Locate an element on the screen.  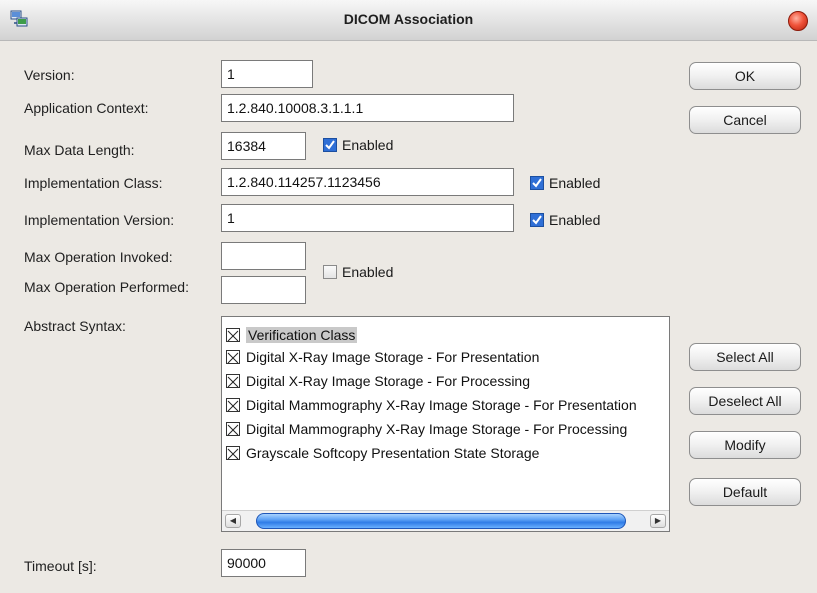
title-bar: DICOM Association is located at coordinates (408, 20).